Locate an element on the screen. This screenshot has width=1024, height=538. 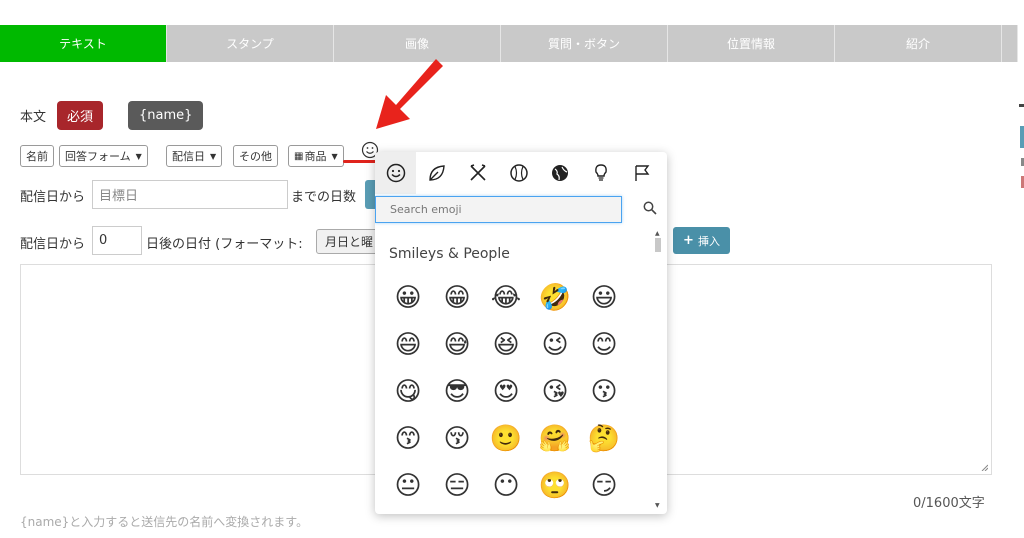
target-date-input: 目標日 is located at coordinates (190, 194).